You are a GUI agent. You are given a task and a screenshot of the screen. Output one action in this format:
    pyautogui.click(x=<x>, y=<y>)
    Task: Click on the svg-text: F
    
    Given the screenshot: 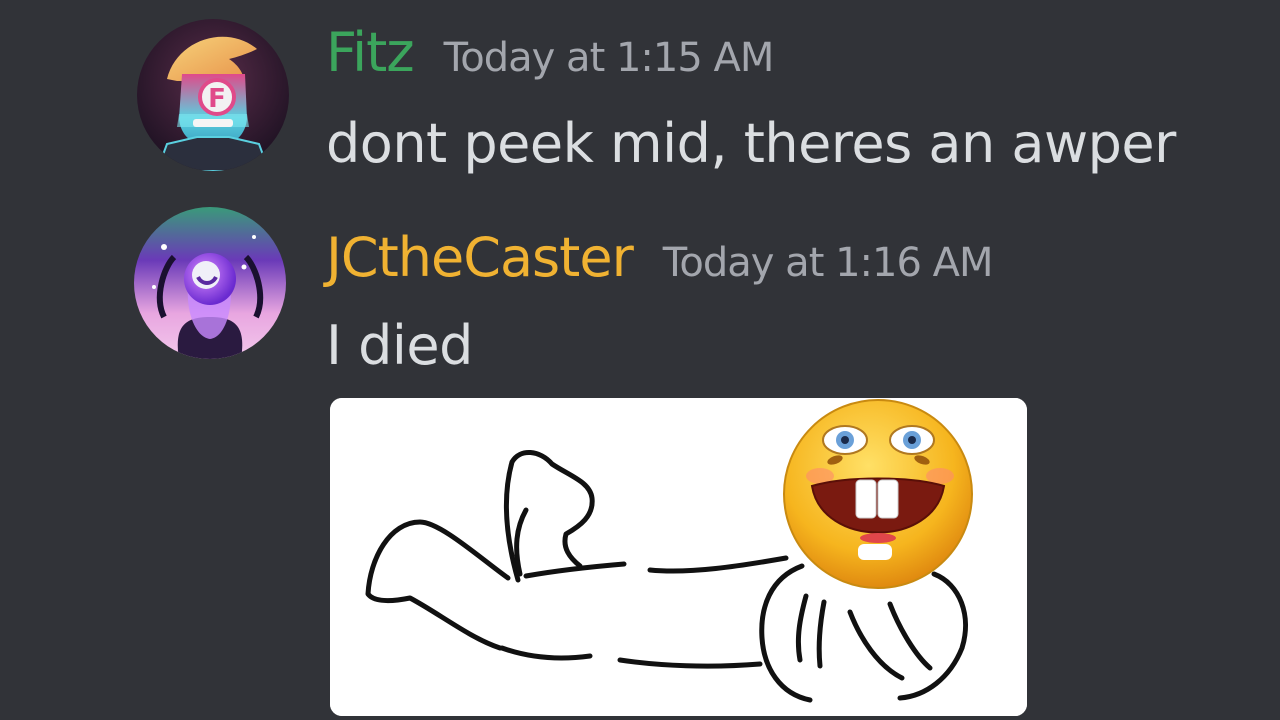 What is the action you would take?
    pyautogui.click(x=217, y=99)
    